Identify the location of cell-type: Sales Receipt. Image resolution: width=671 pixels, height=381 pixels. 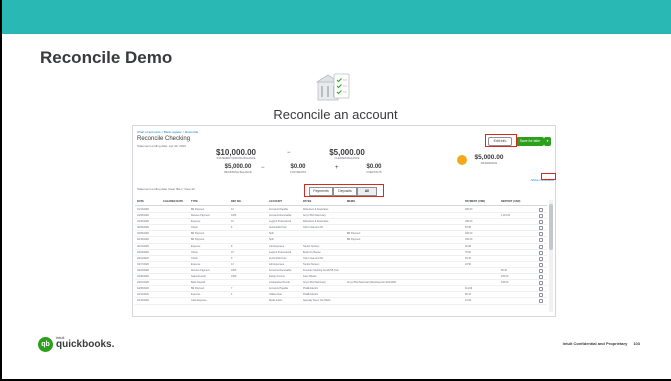
(198, 277).